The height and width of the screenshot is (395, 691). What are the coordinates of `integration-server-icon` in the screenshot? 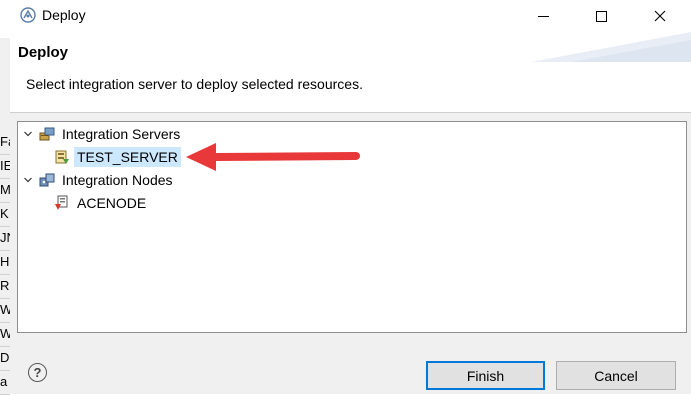 It's located at (62, 157).